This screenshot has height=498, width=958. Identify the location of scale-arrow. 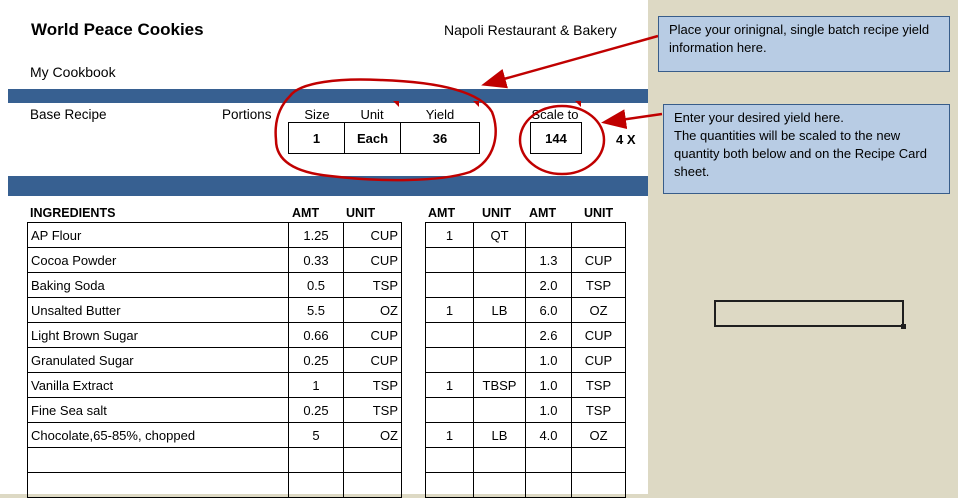
(632, 119).